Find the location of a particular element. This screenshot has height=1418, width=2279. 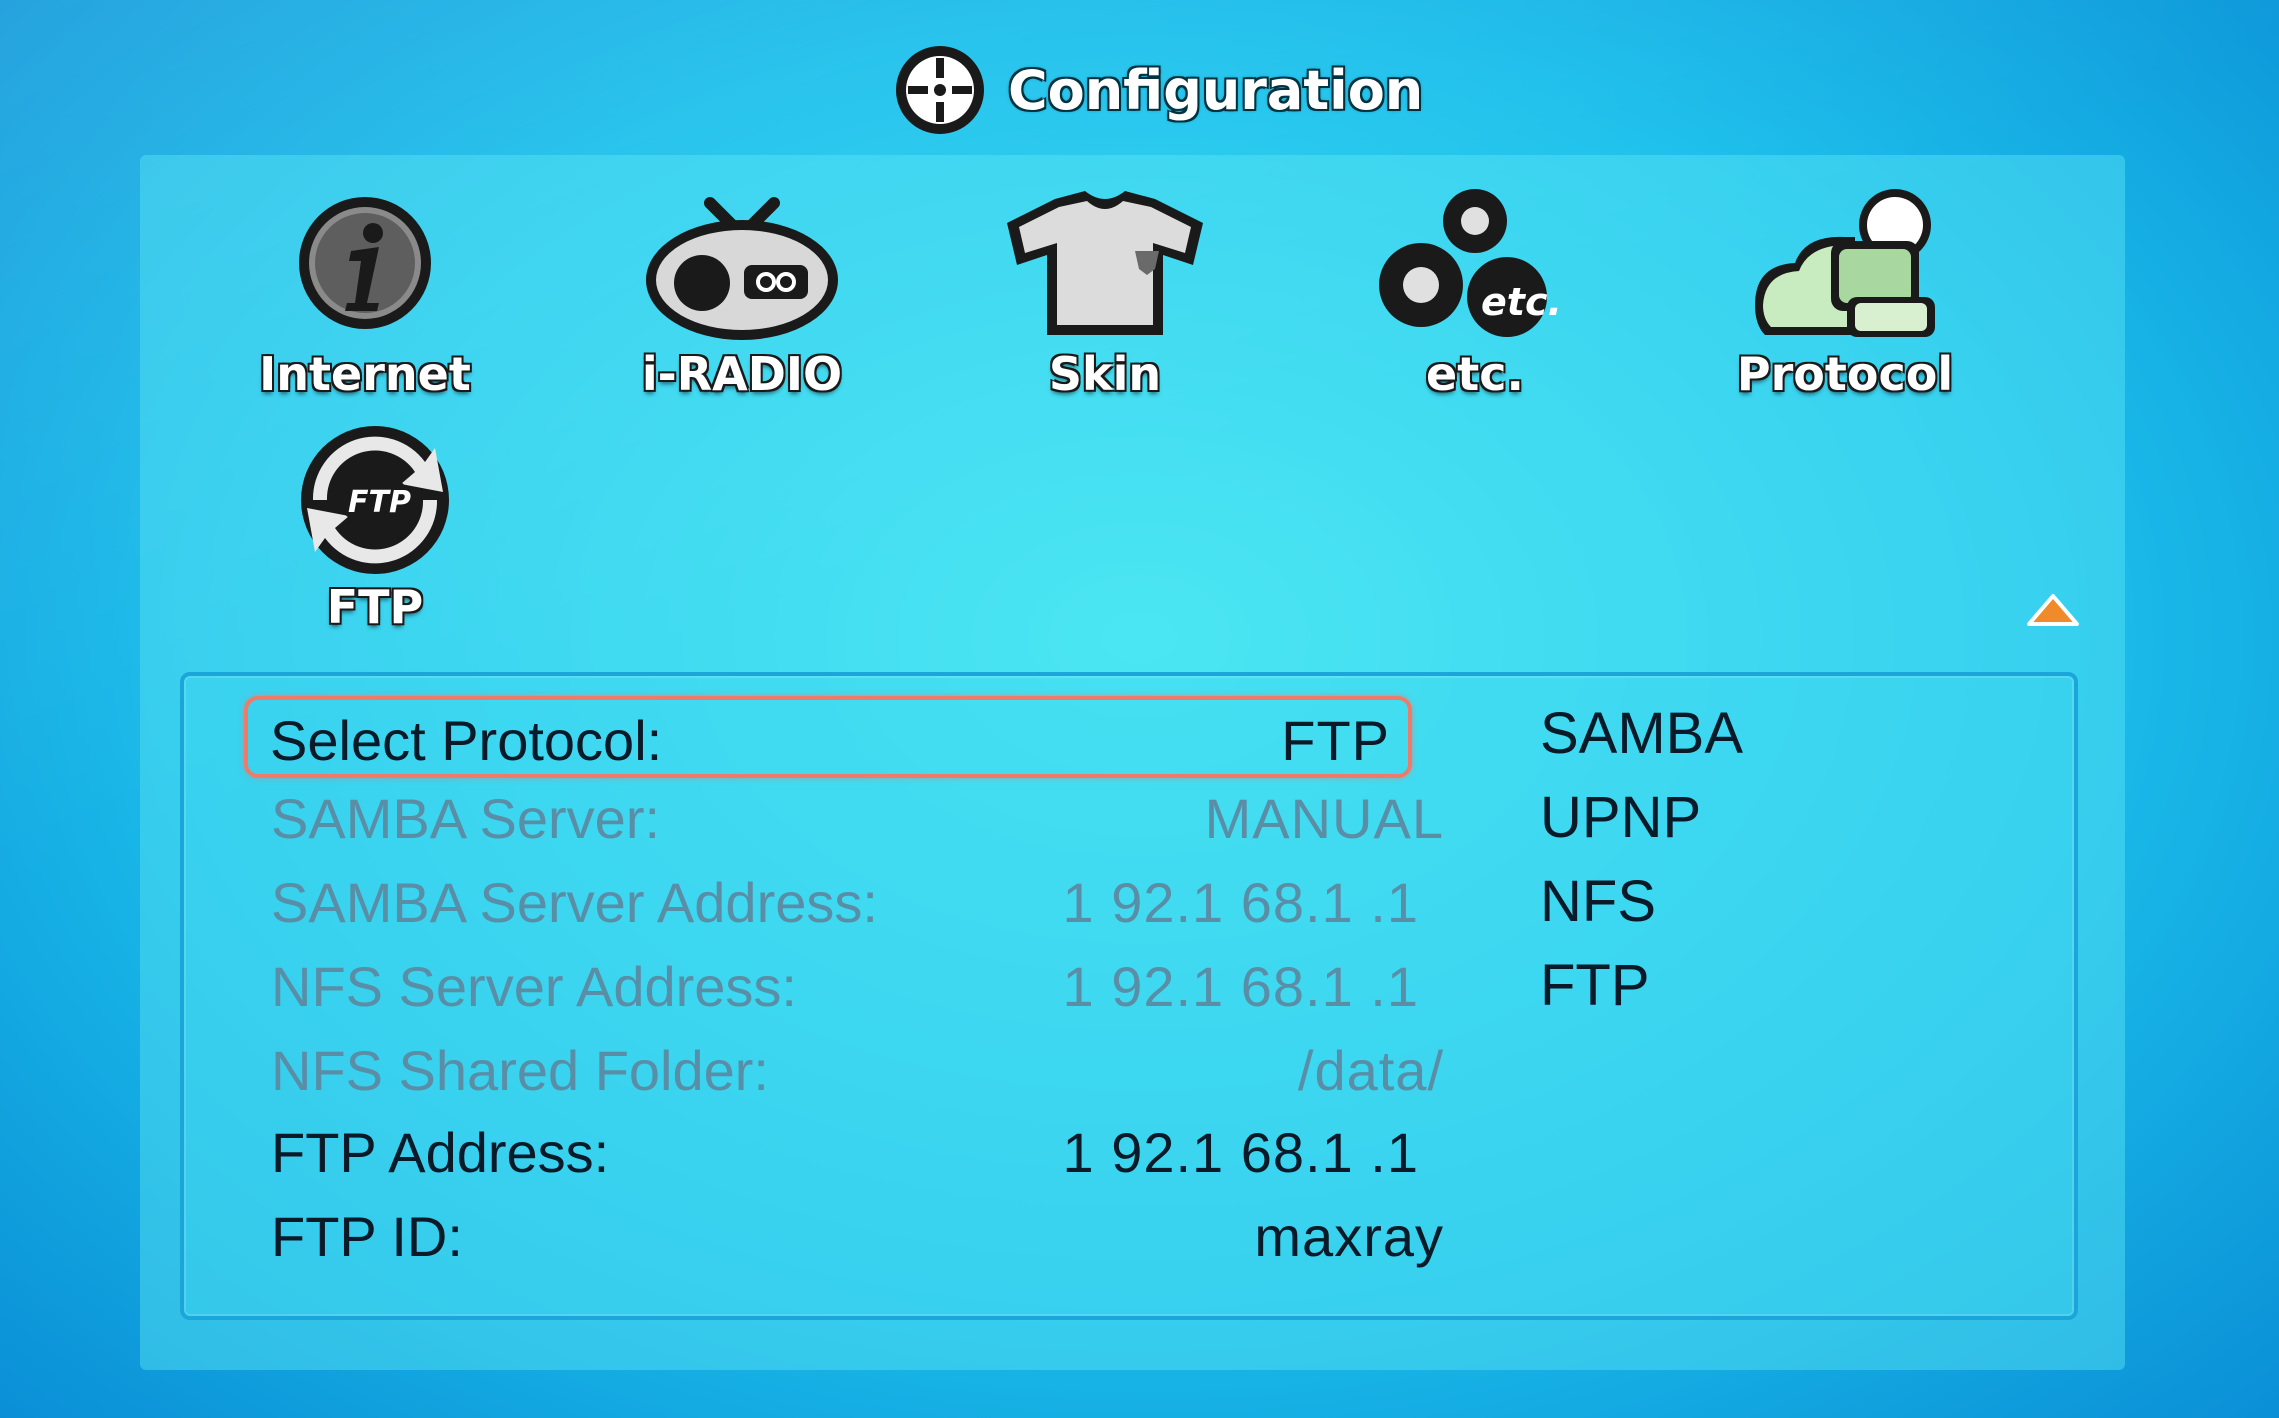

menu-item-etc: etc. etc. is located at coordinates (1475, 300).